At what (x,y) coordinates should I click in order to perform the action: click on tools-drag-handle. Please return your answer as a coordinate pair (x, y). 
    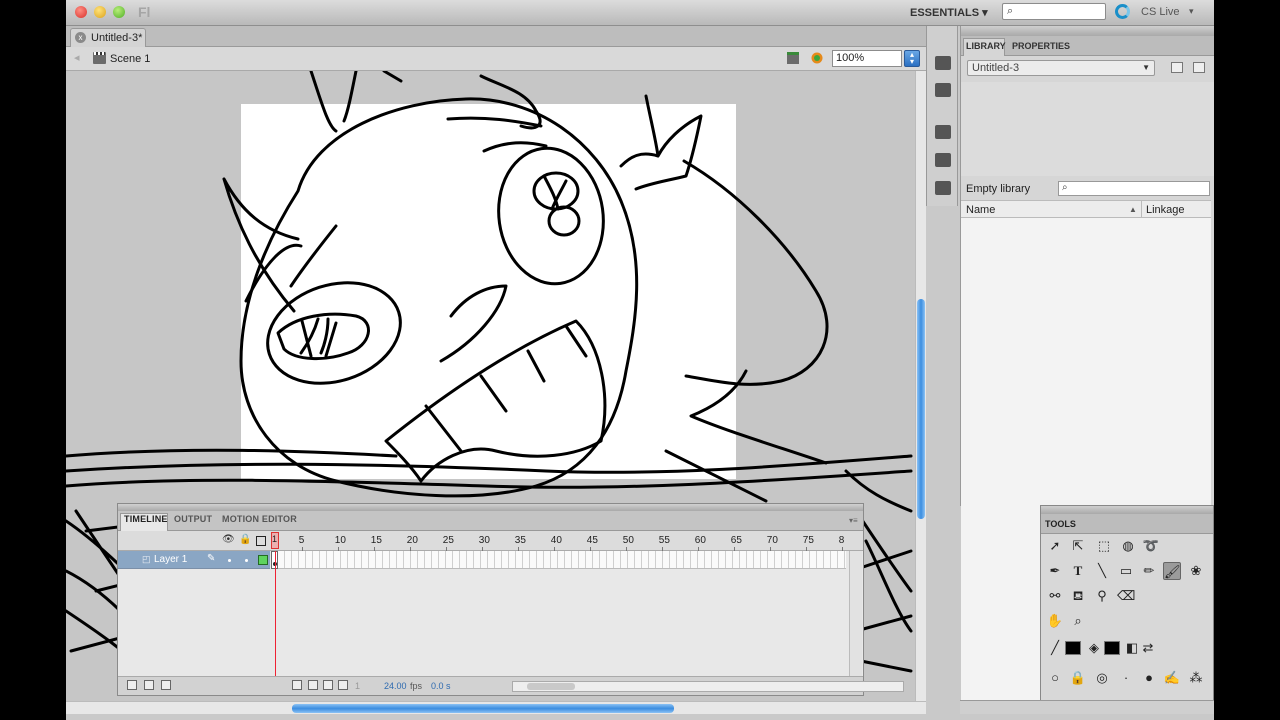
    Looking at the image, I should click on (1127, 510).